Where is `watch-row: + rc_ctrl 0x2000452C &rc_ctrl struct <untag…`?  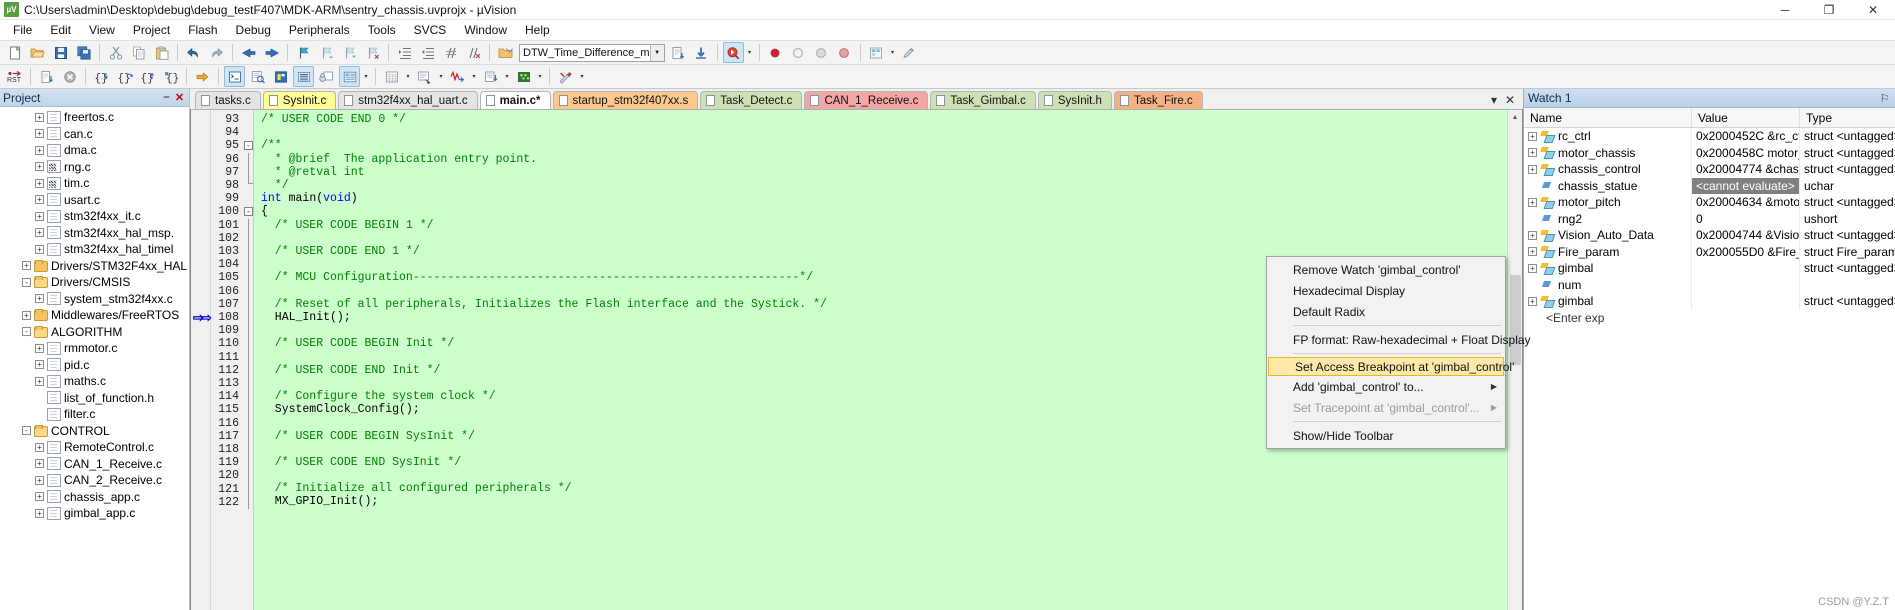
watch-row: + rc_ctrl 0x2000452C &rc_ctrl struct <untag… is located at coordinates (1709, 136).